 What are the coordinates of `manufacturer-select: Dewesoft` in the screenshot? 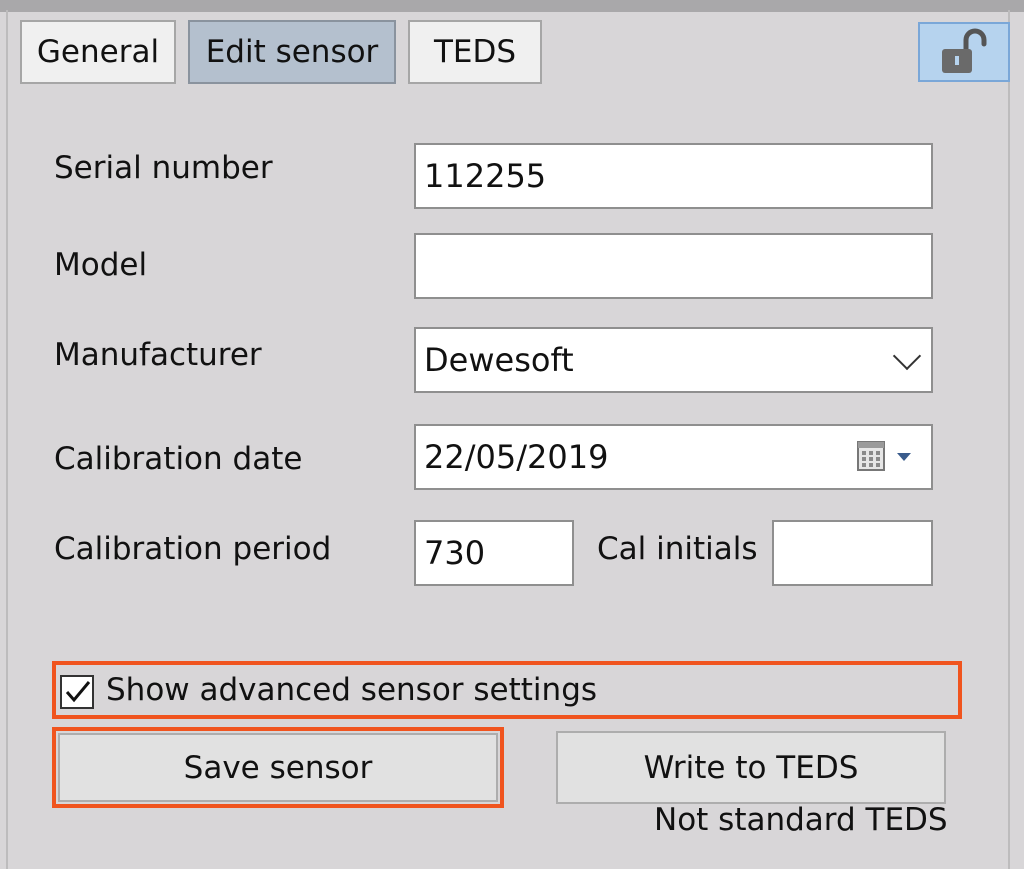 It's located at (673, 360).